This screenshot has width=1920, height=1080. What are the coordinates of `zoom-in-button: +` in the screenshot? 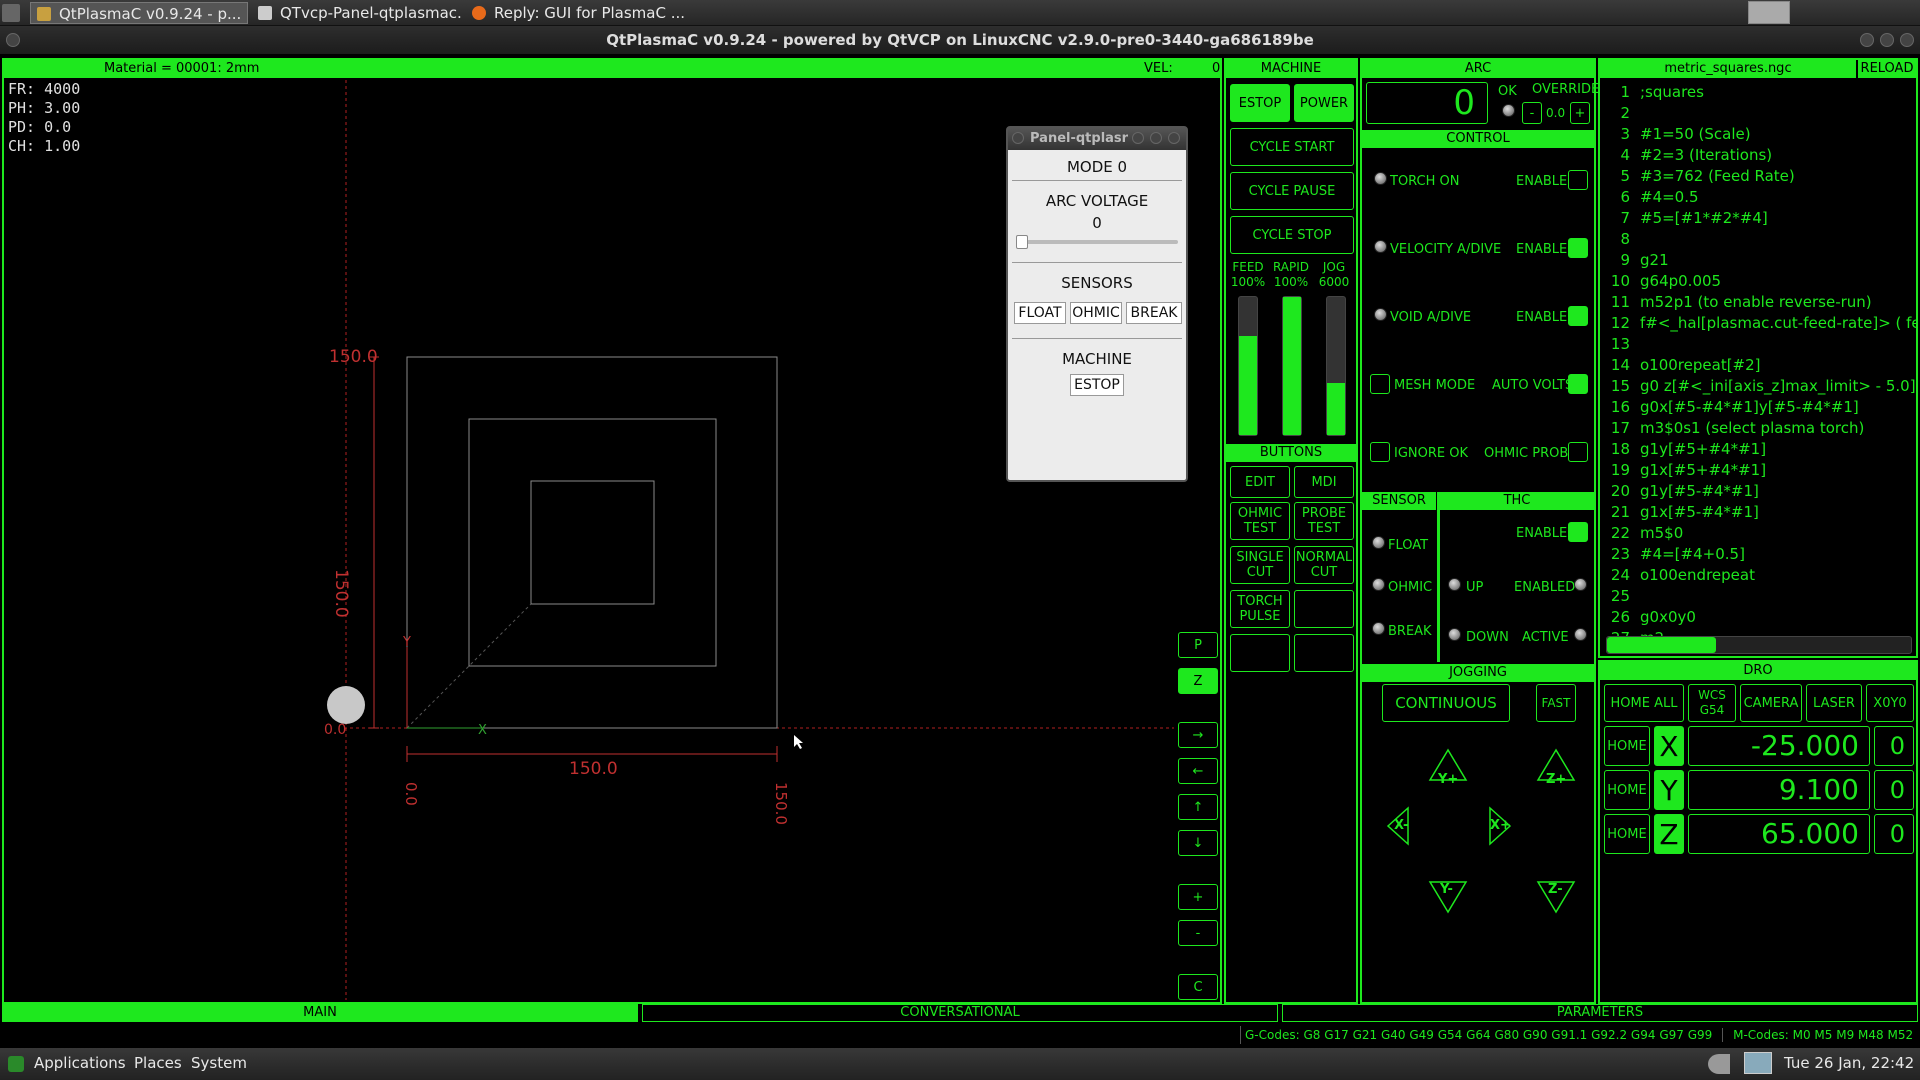 It's located at (1198, 897).